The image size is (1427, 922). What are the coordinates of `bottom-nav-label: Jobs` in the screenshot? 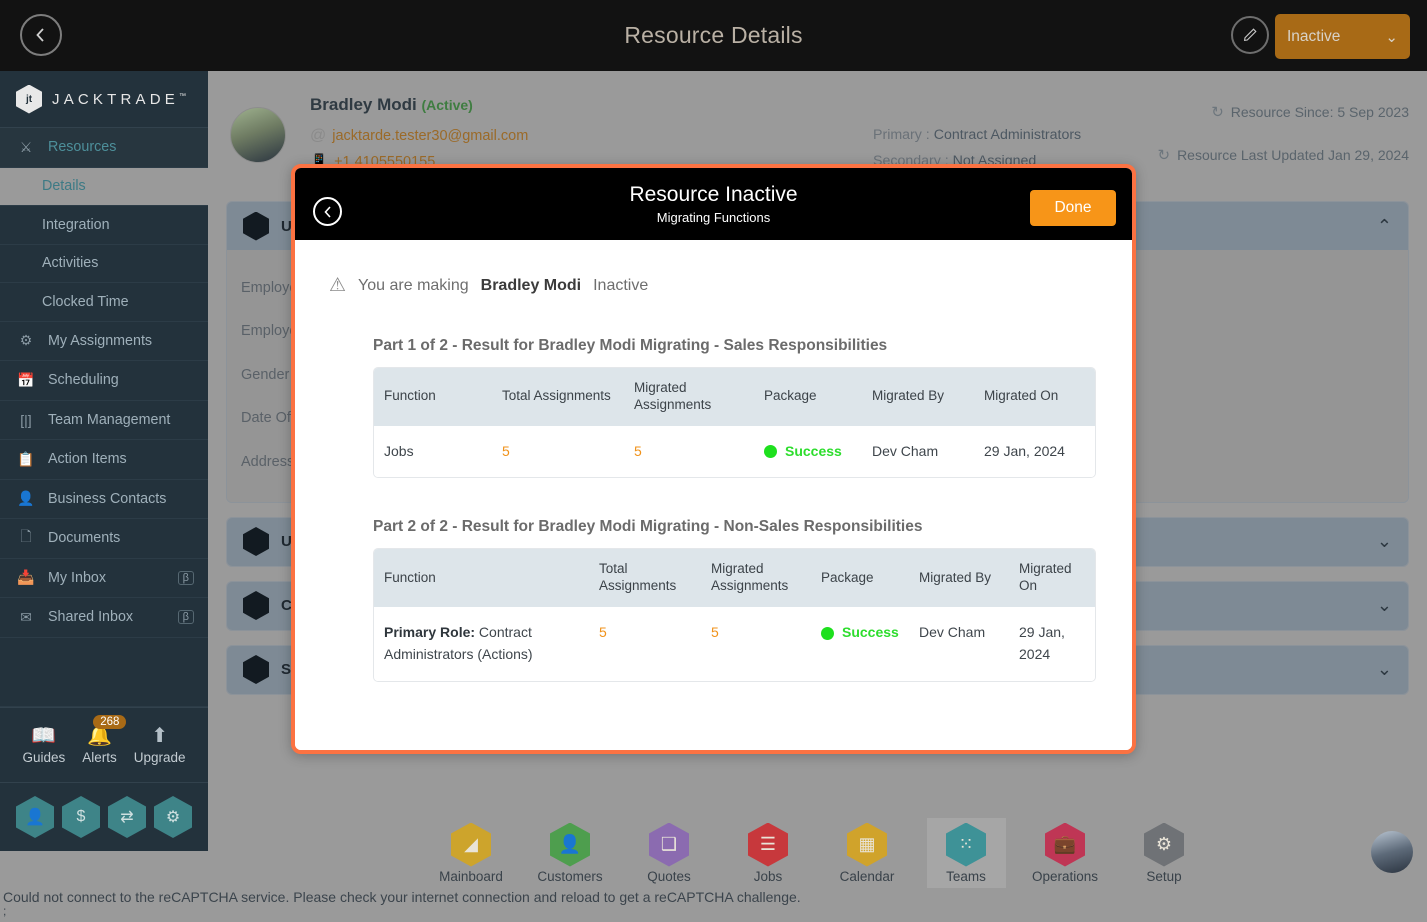 It's located at (768, 876).